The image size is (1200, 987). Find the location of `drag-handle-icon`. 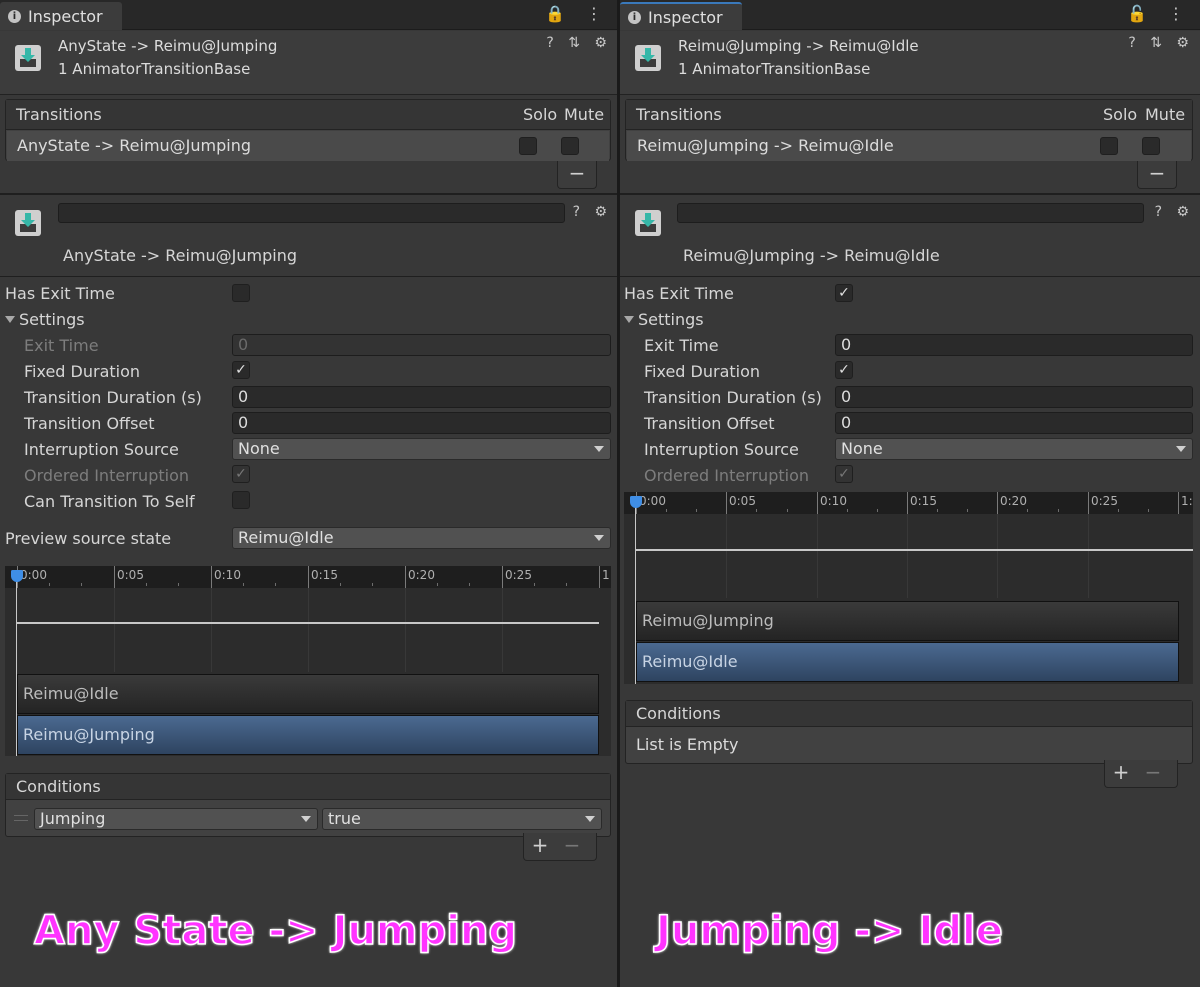

drag-handle-icon is located at coordinates (21, 818).